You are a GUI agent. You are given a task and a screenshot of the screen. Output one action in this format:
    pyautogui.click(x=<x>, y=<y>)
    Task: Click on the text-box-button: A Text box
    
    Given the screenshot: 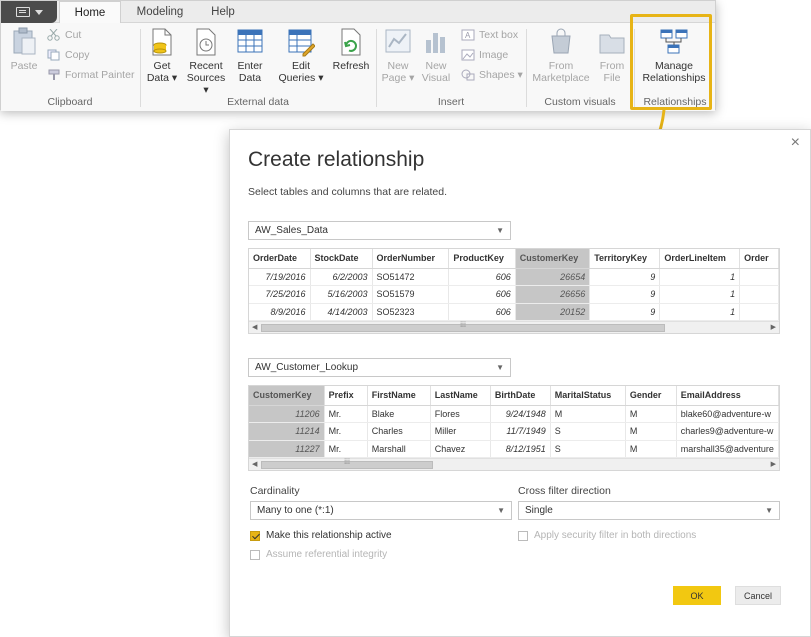 What is the action you would take?
    pyautogui.click(x=489, y=35)
    